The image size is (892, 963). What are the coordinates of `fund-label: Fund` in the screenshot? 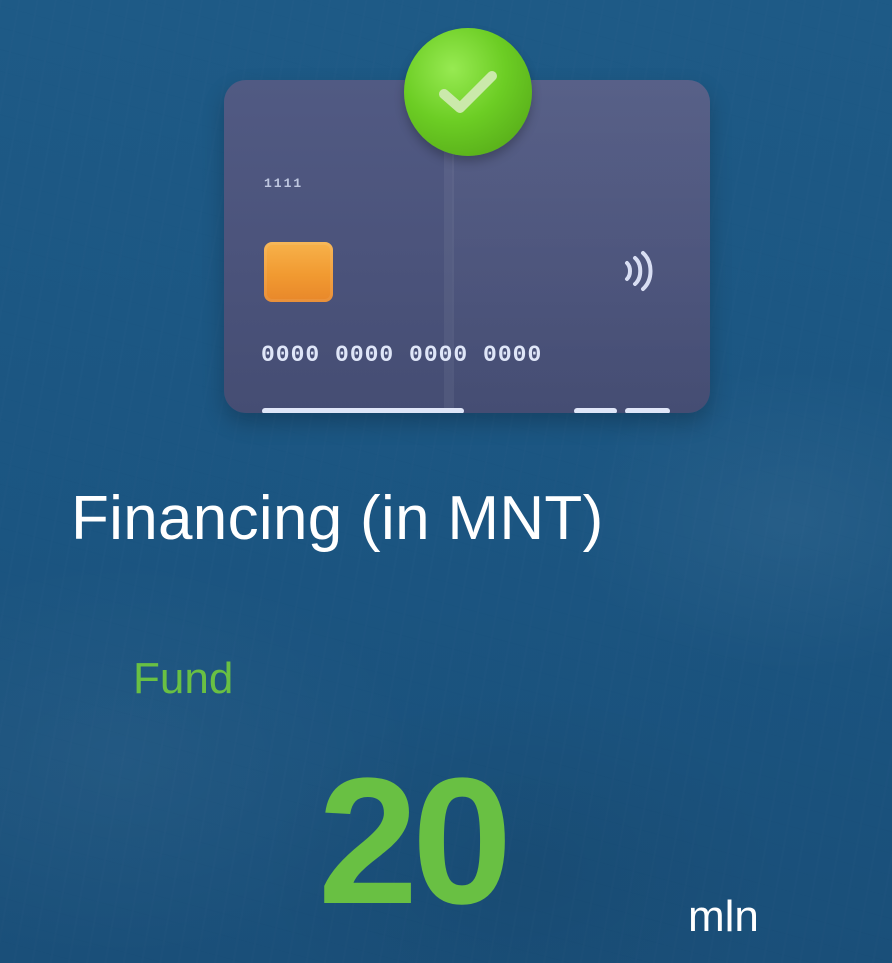 It's located at (183, 678).